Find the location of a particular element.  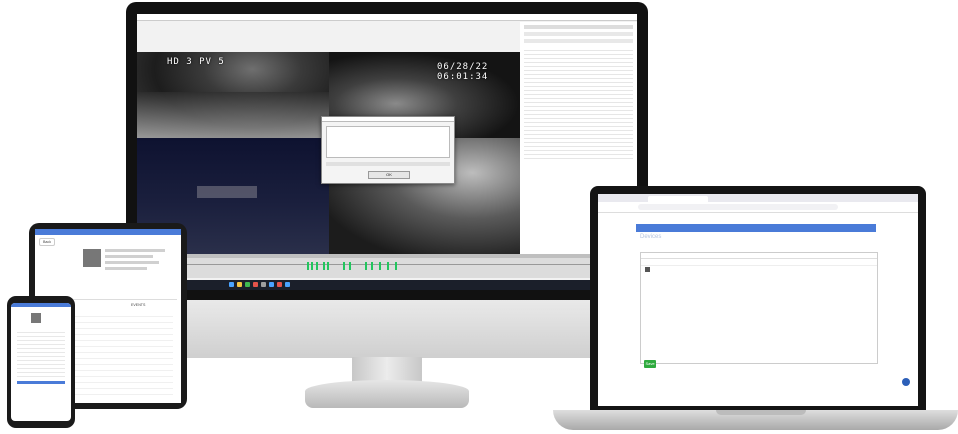

phone-device-photo is located at coordinates (36, 318).